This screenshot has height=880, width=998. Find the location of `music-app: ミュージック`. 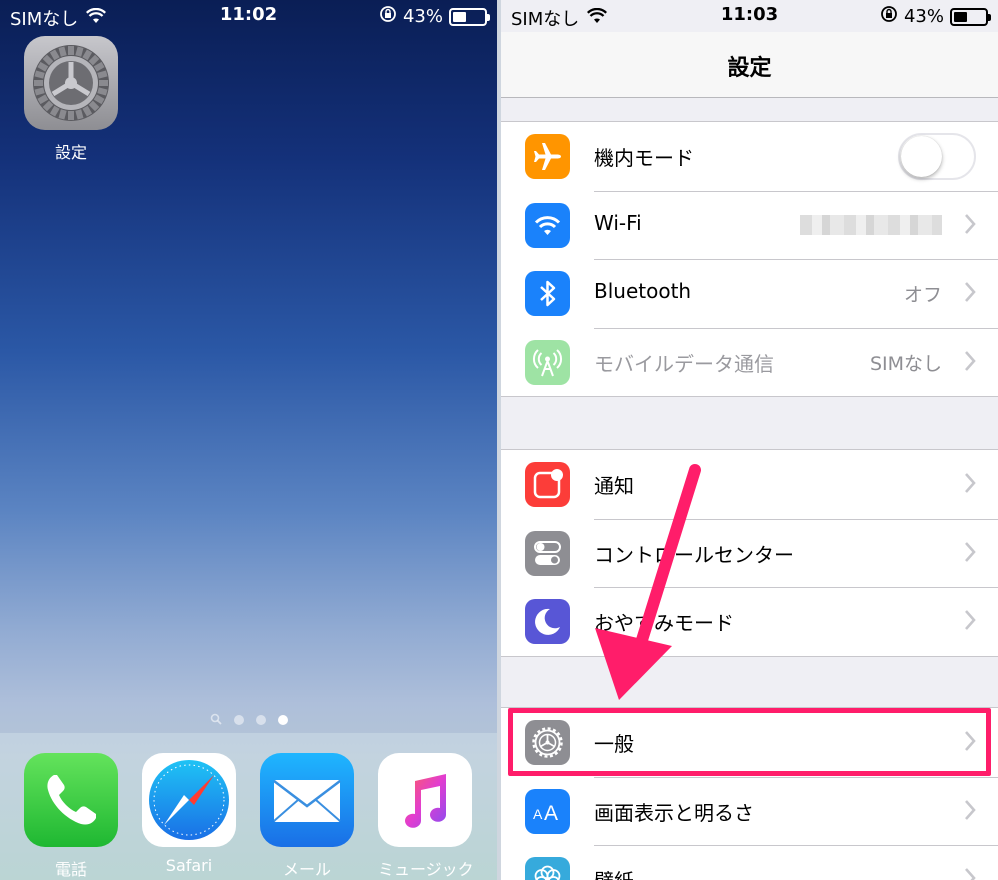

music-app: ミュージック is located at coordinates (426, 816).